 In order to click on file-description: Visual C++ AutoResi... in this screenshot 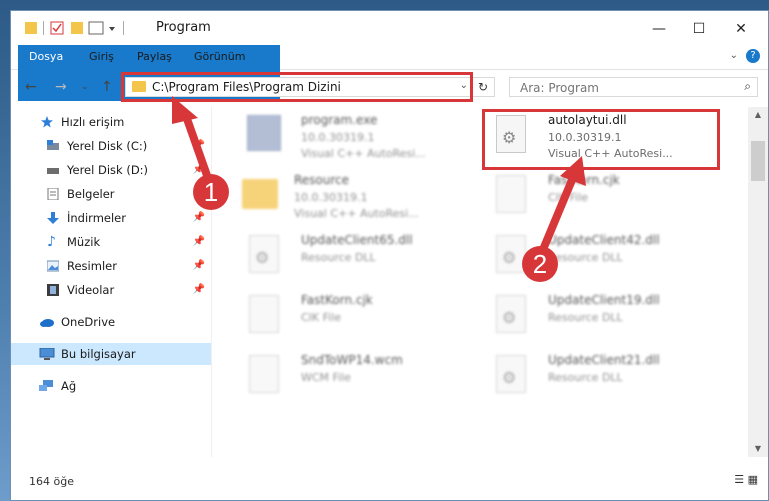, I will do `click(356, 213)`.